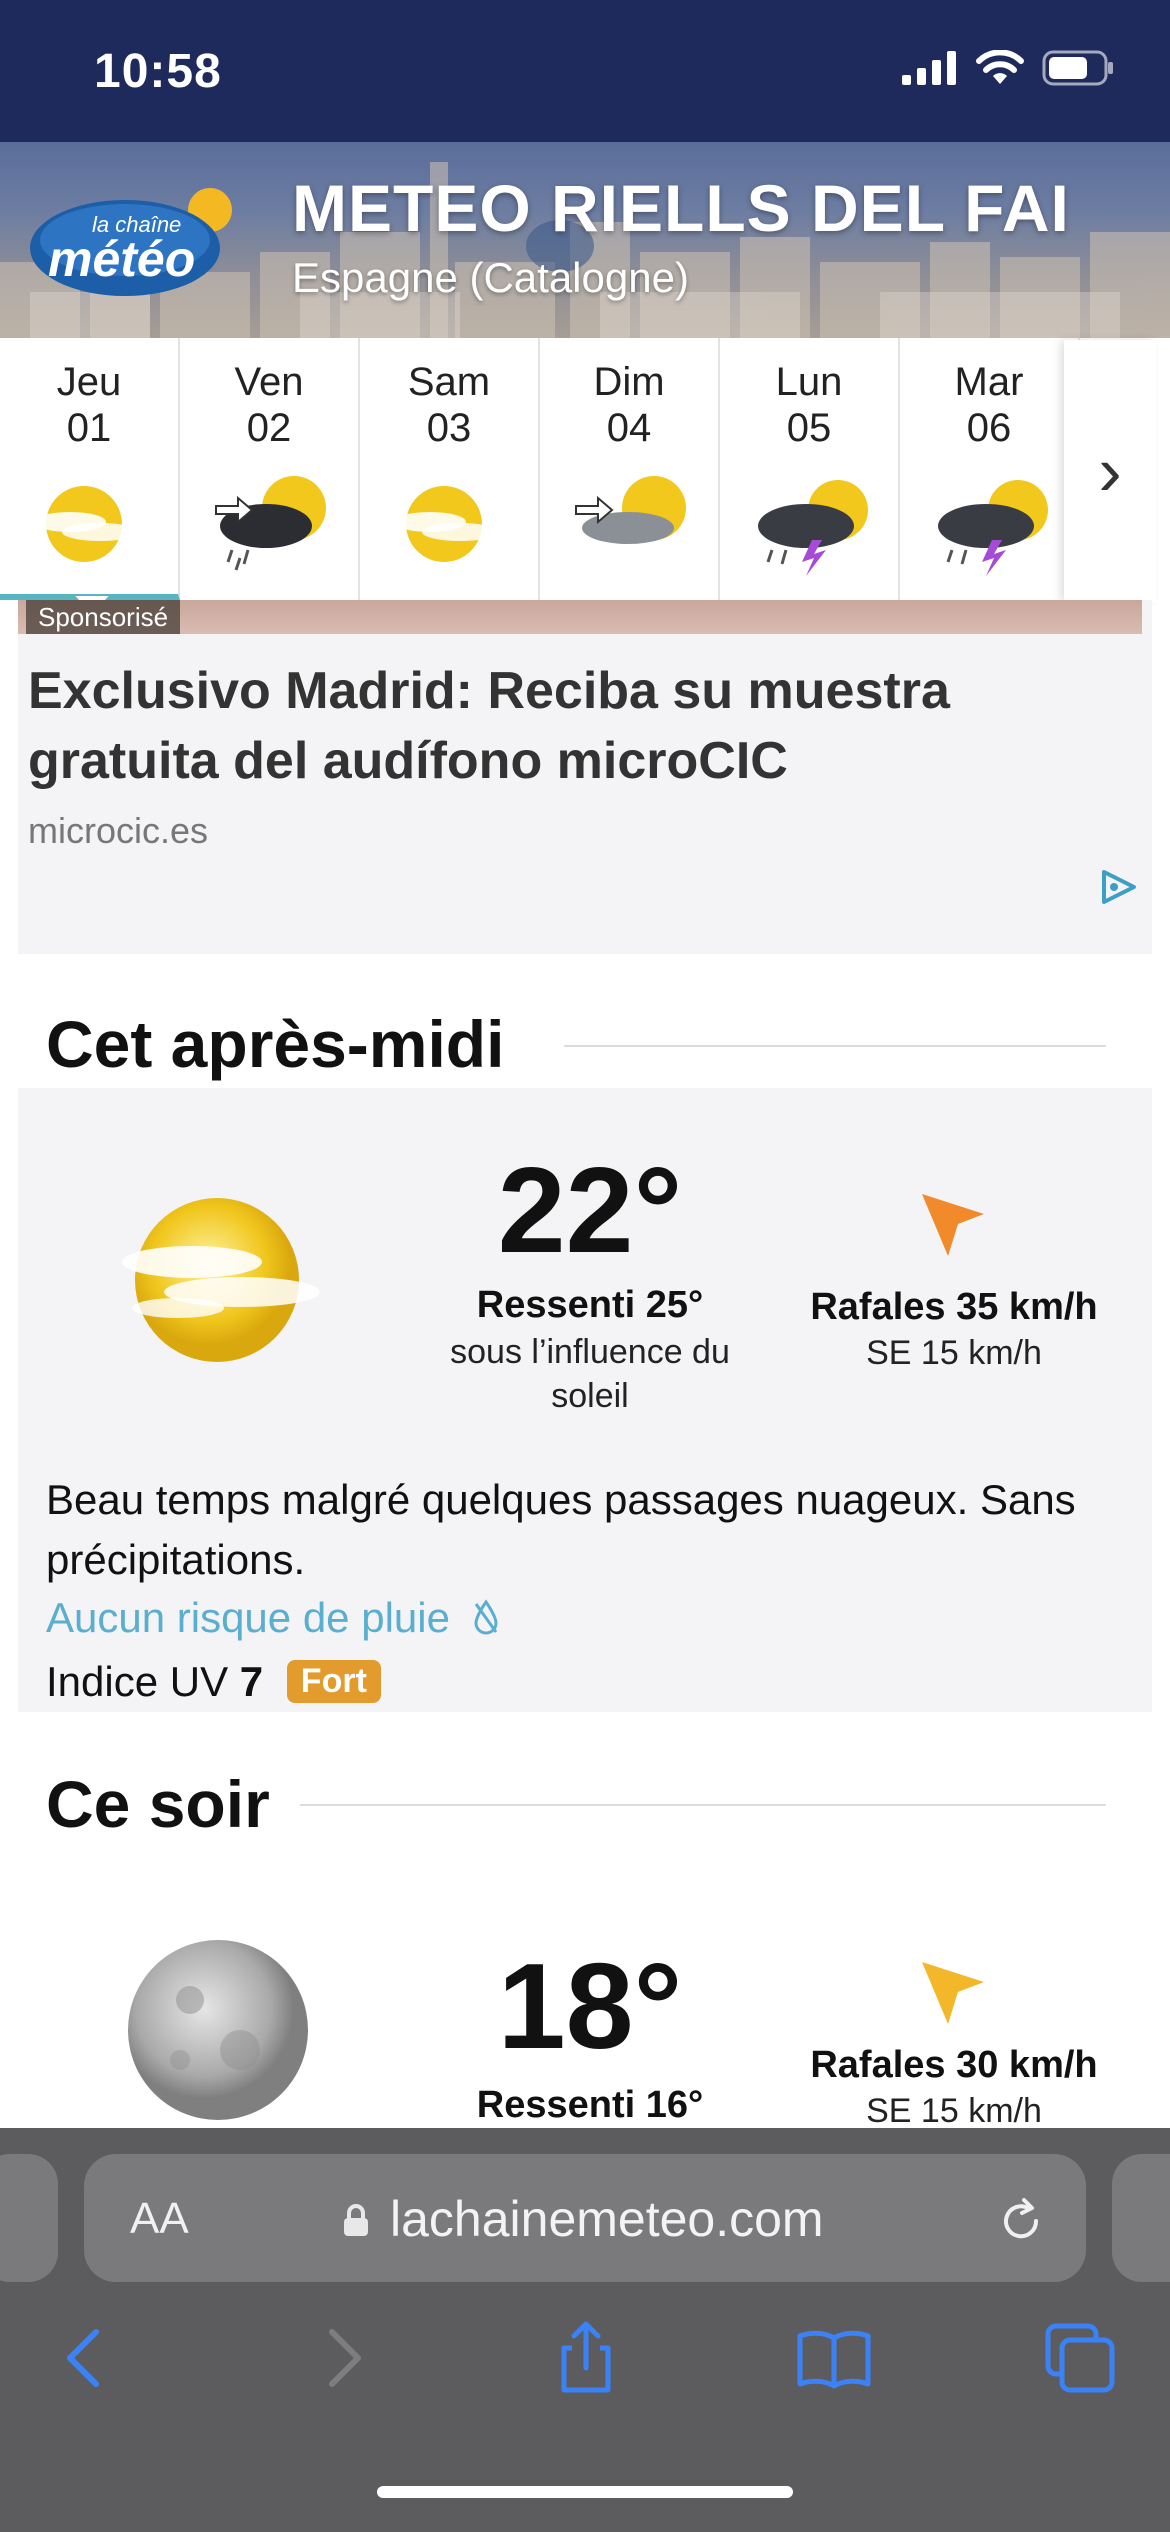 The width and height of the screenshot is (1170, 2532). Describe the element at coordinates (251, 1681) in the screenshot. I see `uv-value: 7` at that location.